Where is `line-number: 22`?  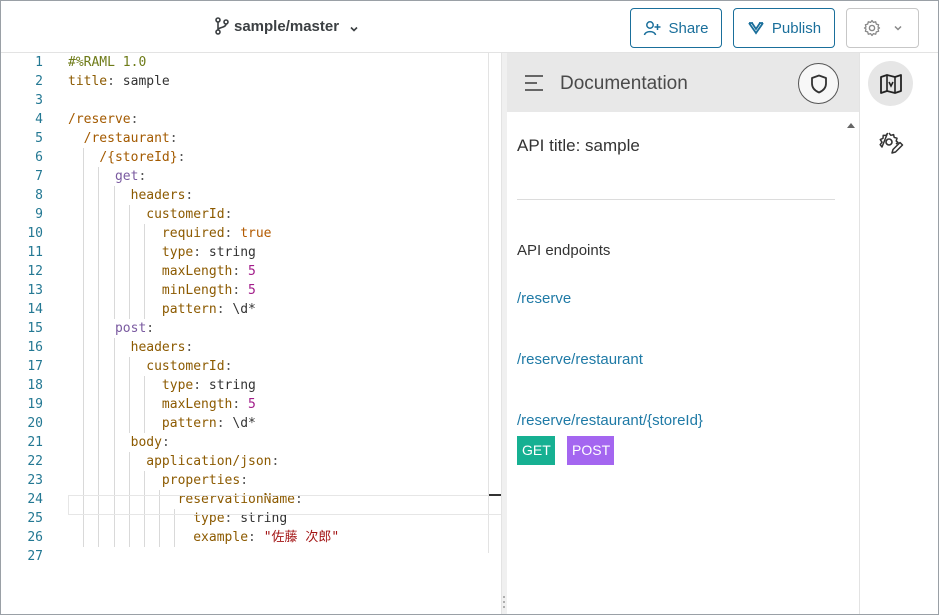
line-number: 22 is located at coordinates (35, 461).